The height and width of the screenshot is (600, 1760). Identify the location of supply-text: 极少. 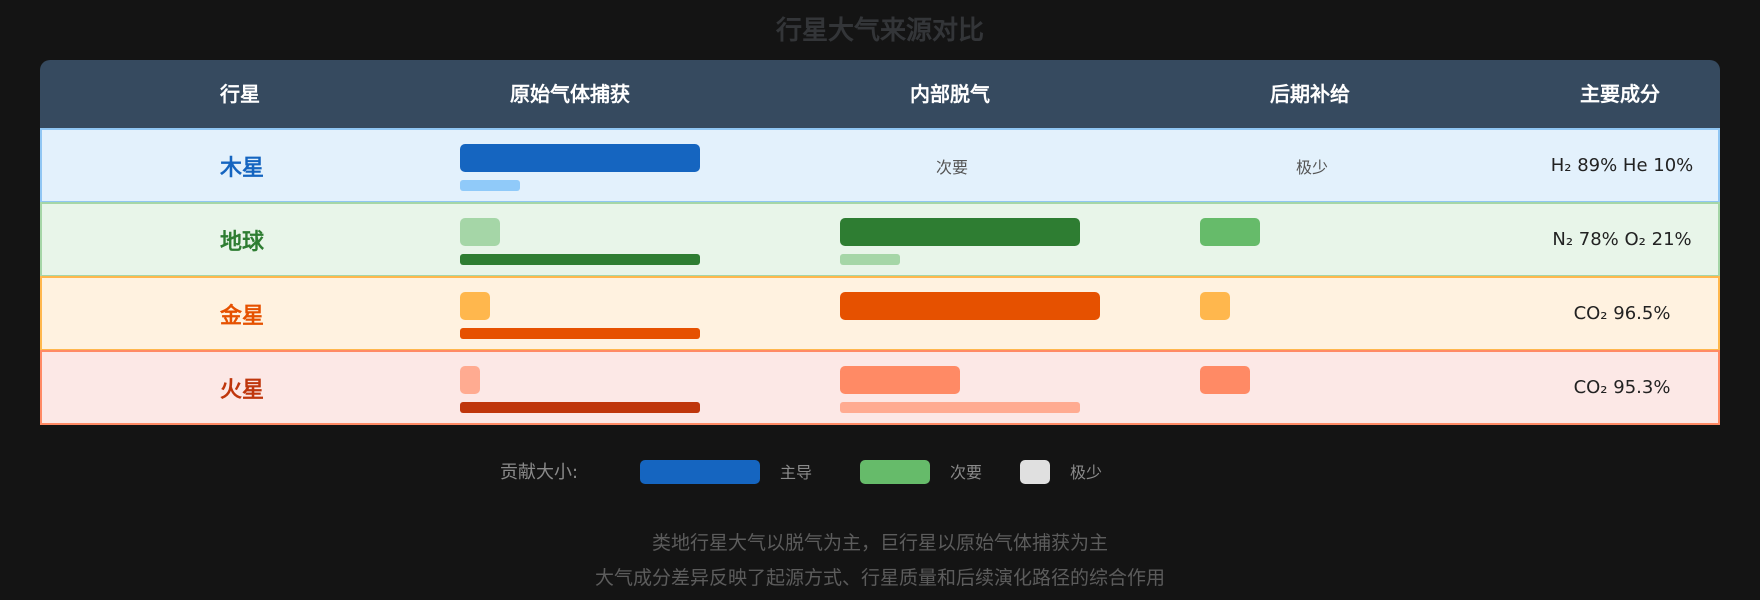
(1311, 167).